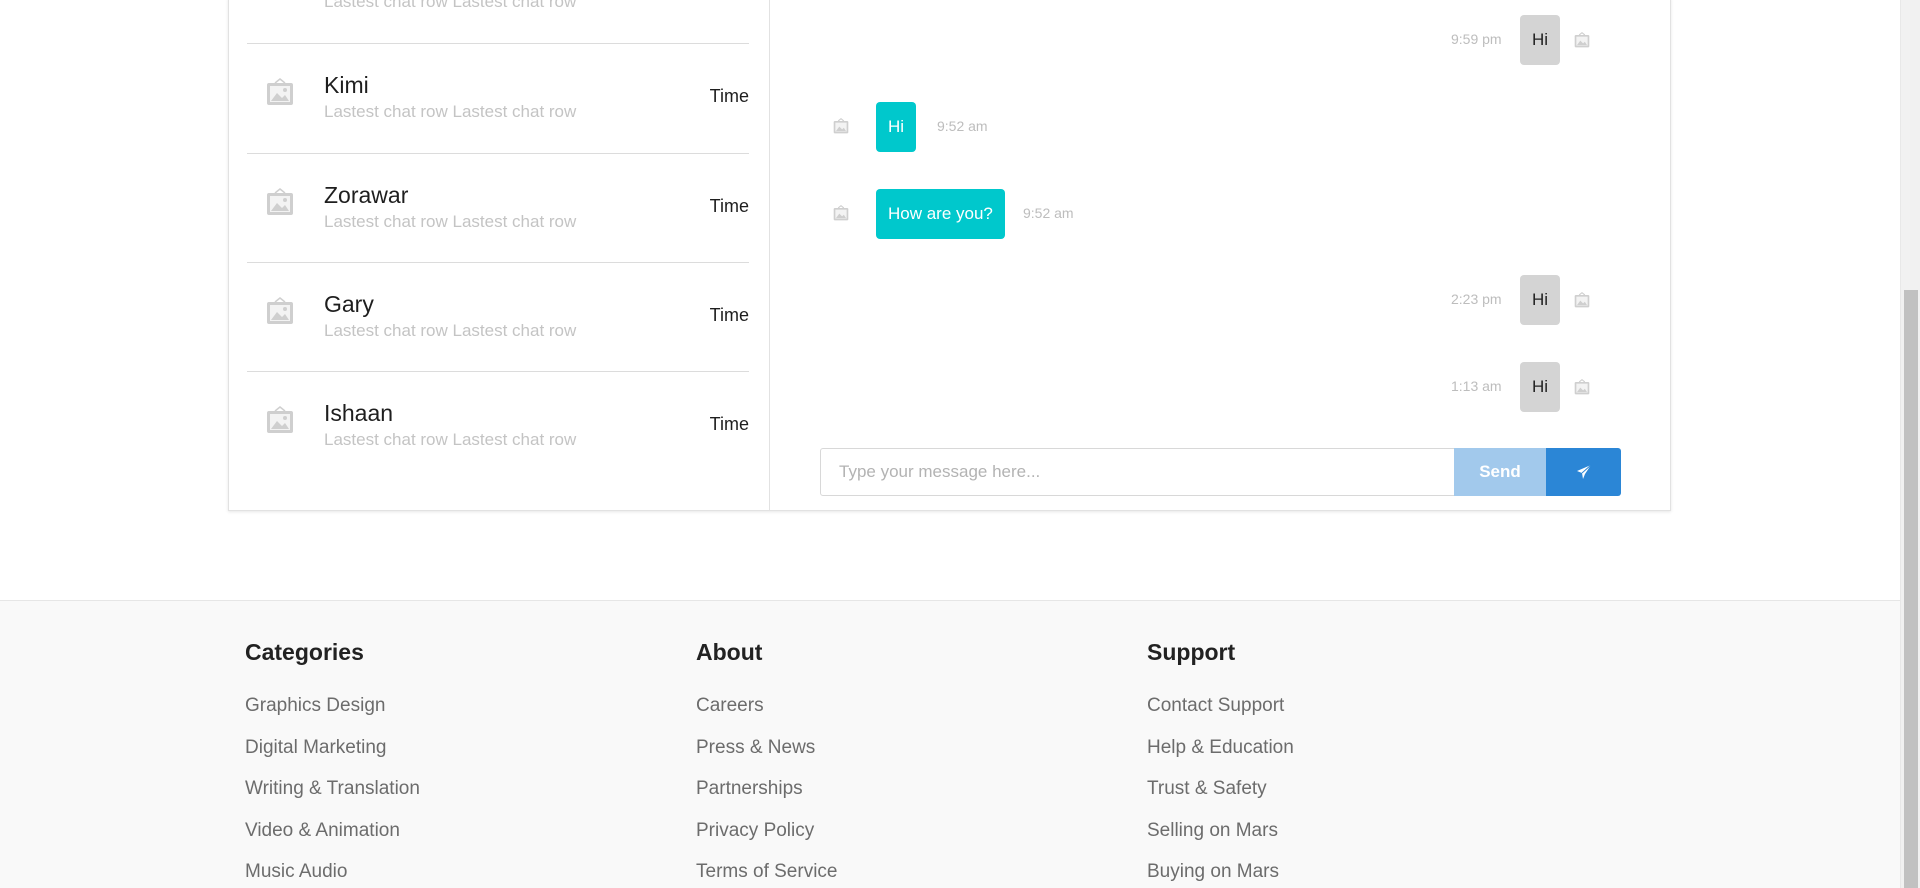 This screenshot has width=1920, height=888. What do you see at coordinates (1911, 589) in the screenshot?
I see `scrollbar-thumb` at bounding box center [1911, 589].